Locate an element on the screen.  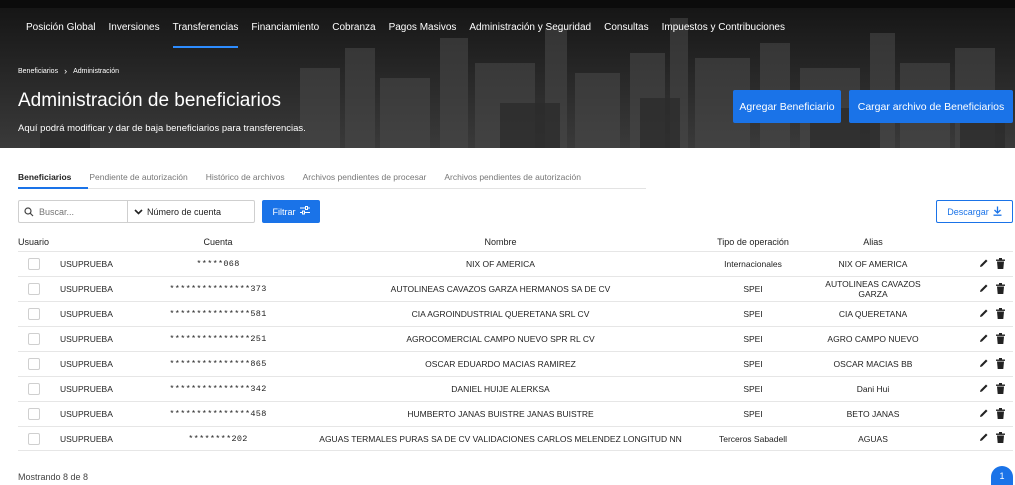
nav-item-posicion-global: Posición Global is located at coordinates (60, 28).